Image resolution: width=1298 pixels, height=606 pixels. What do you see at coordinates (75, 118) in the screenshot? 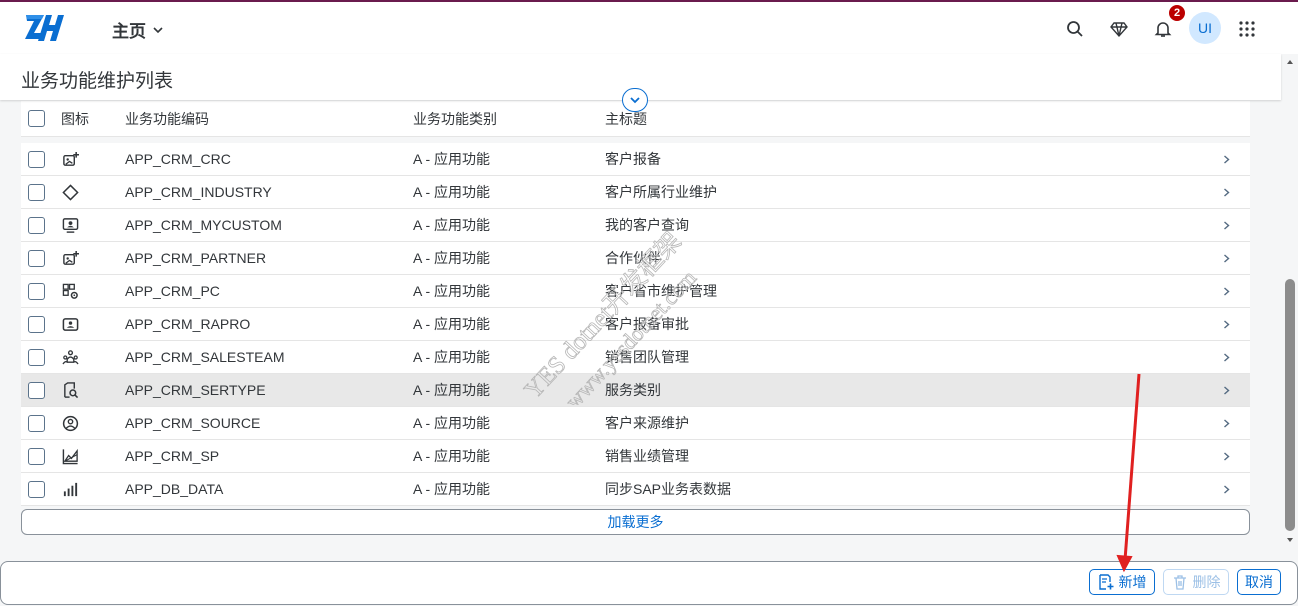
I see `column-header-icon: 图标` at bounding box center [75, 118].